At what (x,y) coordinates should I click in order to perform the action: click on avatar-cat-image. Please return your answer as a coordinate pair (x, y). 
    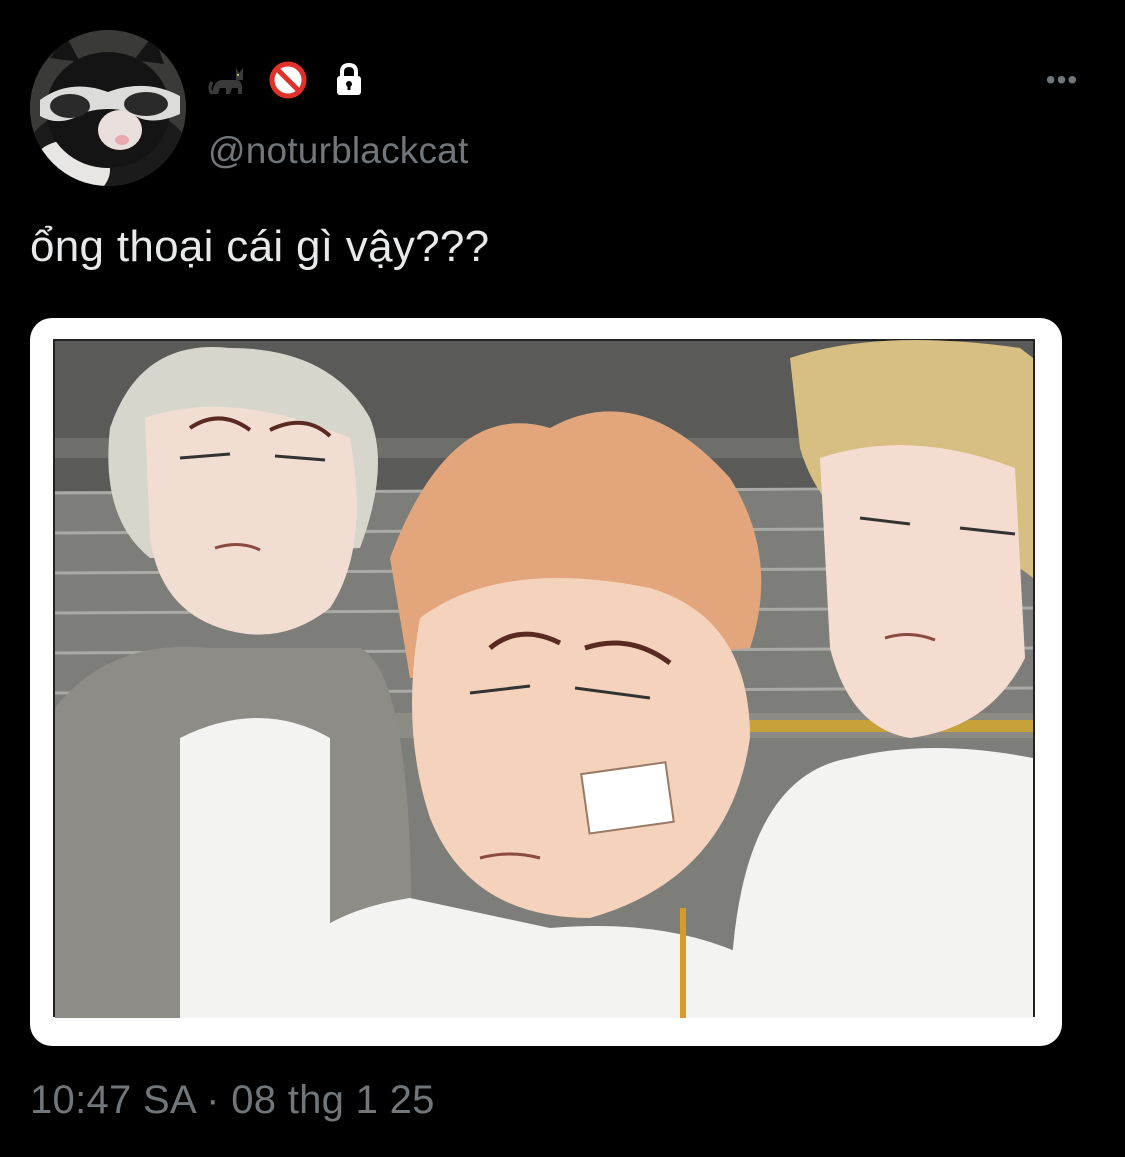
    Looking at the image, I should click on (108, 108).